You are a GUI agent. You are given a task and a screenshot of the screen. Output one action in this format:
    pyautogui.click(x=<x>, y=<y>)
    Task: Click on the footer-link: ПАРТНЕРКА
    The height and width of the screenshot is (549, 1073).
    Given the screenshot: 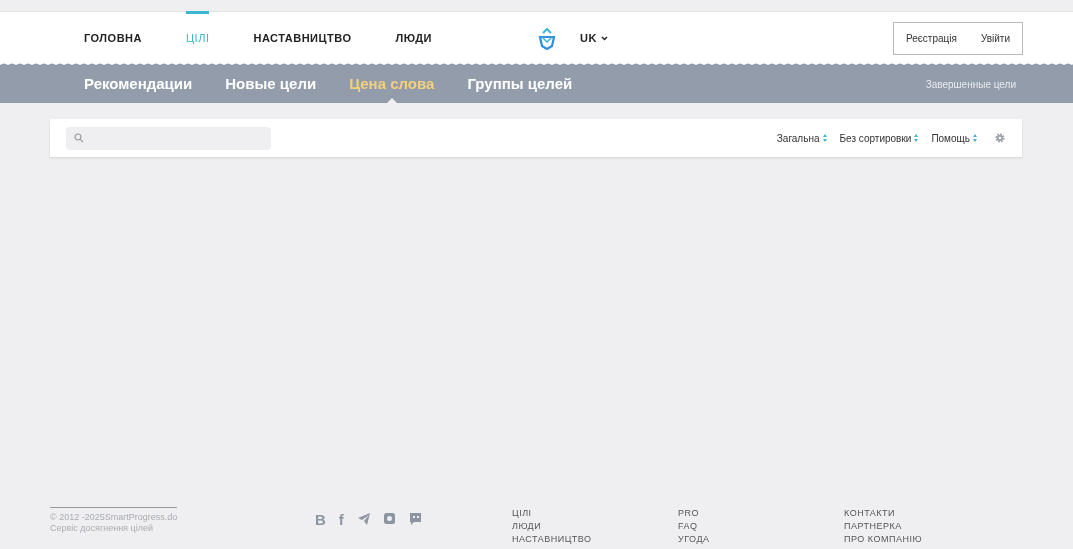 What is the action you would take?
    pyautogui.click(x=927, y=526)
    